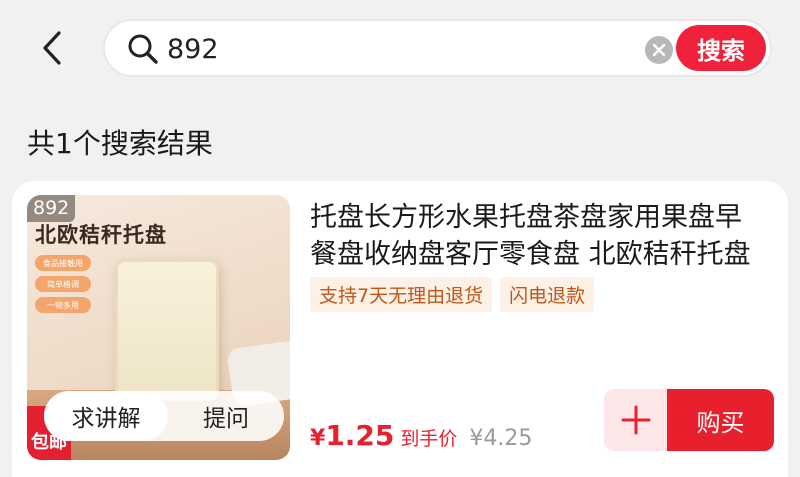 The height and width of the screenshot is (477, 800). I want to click on search-button: 搜索, so click(721, 48).